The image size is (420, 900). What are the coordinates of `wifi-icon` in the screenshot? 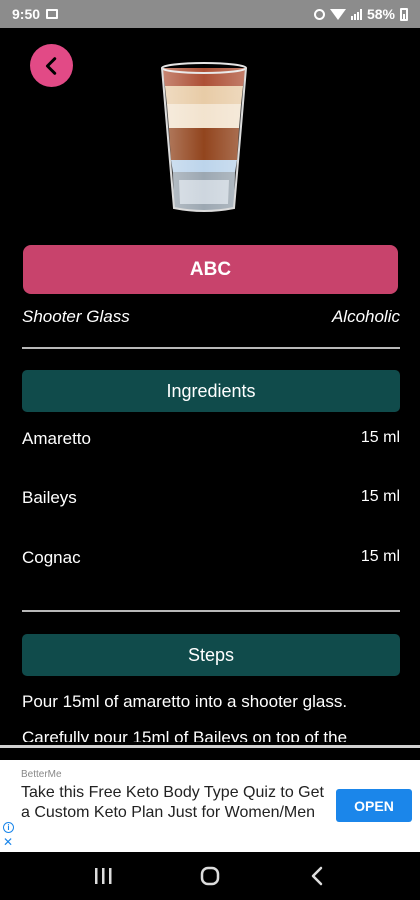 It's located at (337, 14).